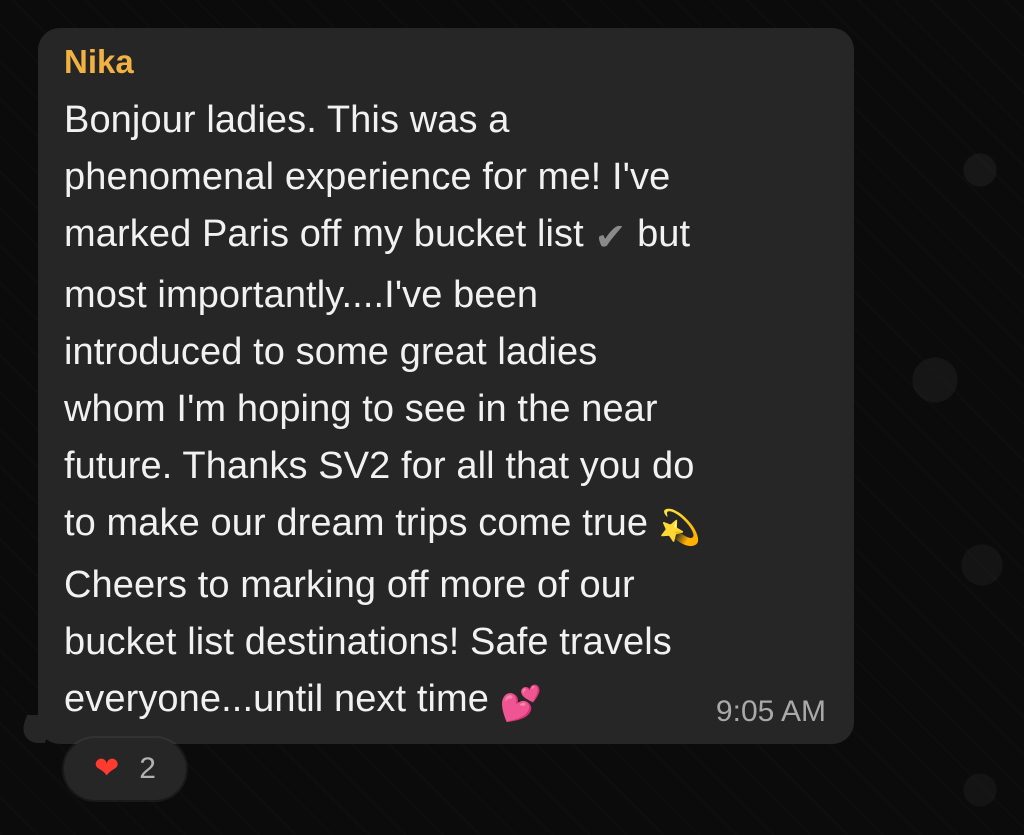 Image resolution: width=1024 pixels, height=835 pixels. Describe the element at coordinates (521, 704) in the screenshot. I see `pink-hearts-icon: 💕` at that location.